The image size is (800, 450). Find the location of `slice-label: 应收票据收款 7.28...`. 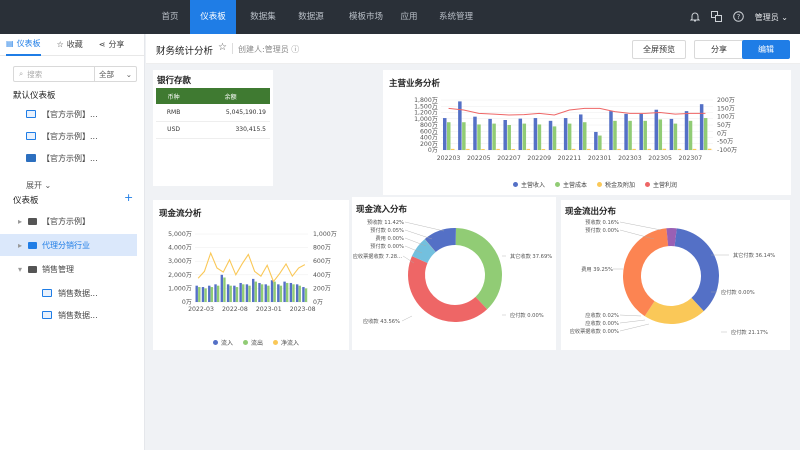

slice-label: 应收票据收款 7.28... is located at coordinates (378, 256).